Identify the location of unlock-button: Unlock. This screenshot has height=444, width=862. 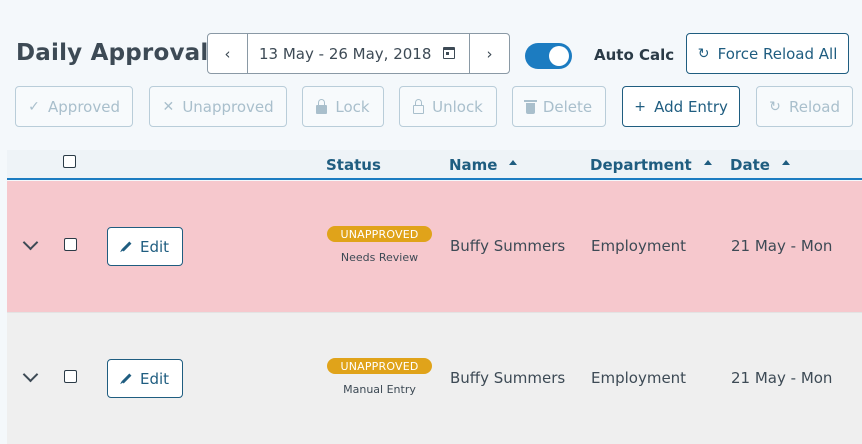
(448, 106).